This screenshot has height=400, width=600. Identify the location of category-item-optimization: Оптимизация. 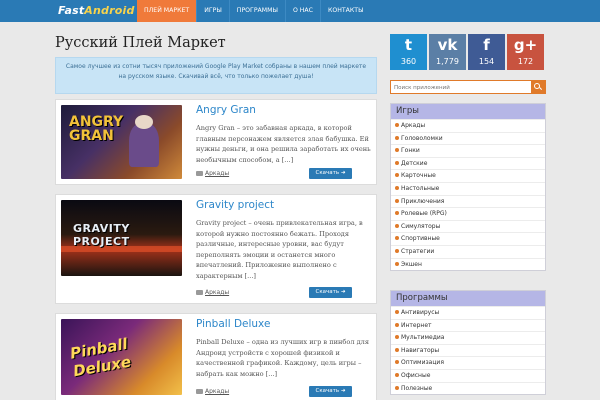
(468, 362).